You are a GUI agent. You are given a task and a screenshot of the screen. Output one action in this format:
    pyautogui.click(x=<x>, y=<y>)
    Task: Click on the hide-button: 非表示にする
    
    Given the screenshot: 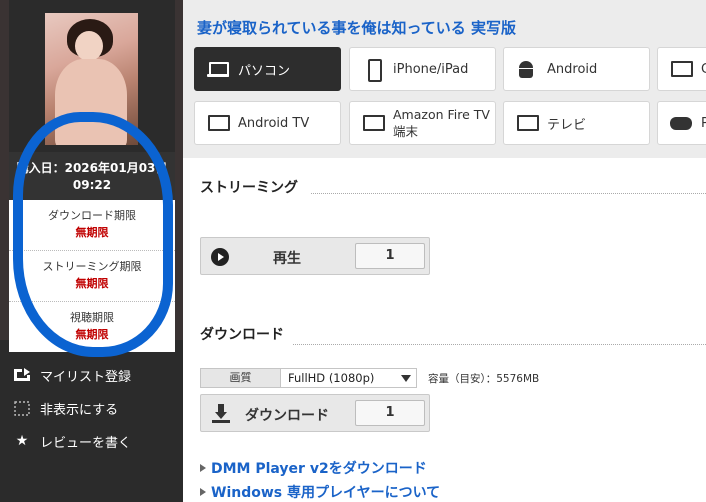 What is the action you would take?
    pyautogui.click(x=66, y=408)
    